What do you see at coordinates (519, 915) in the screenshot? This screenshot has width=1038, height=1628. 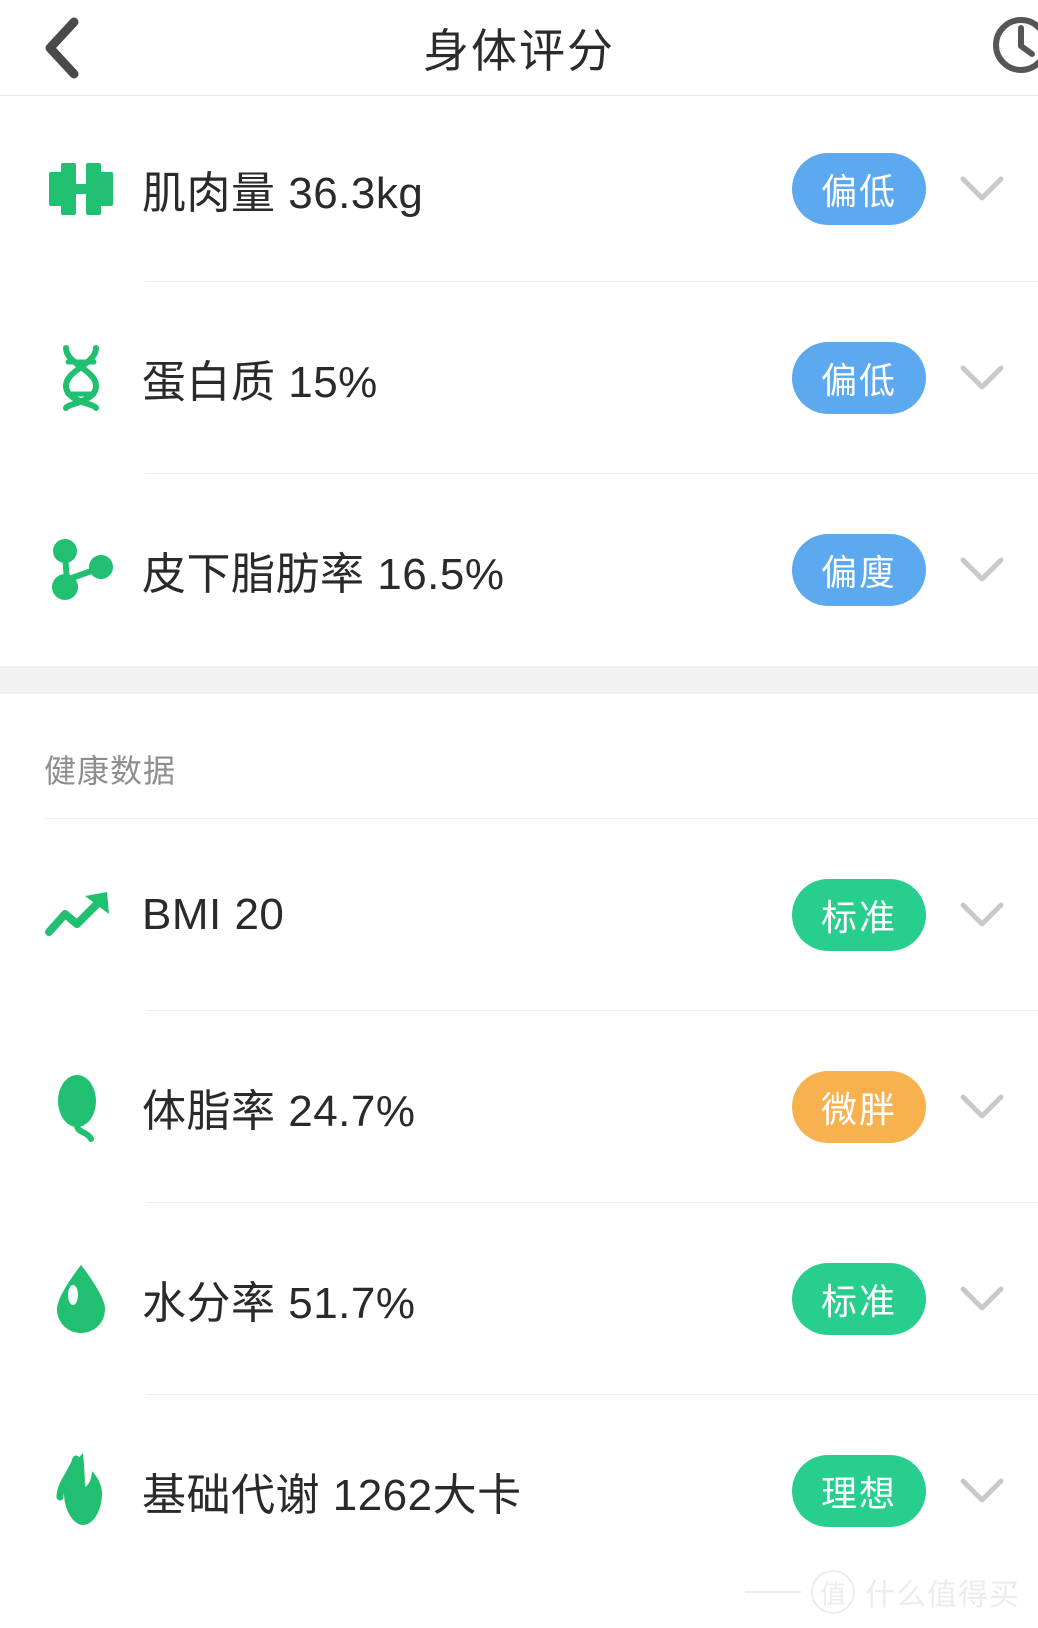 I see `metric-row-bmi: BMI 20 标准` at bounding box center [519, 915].